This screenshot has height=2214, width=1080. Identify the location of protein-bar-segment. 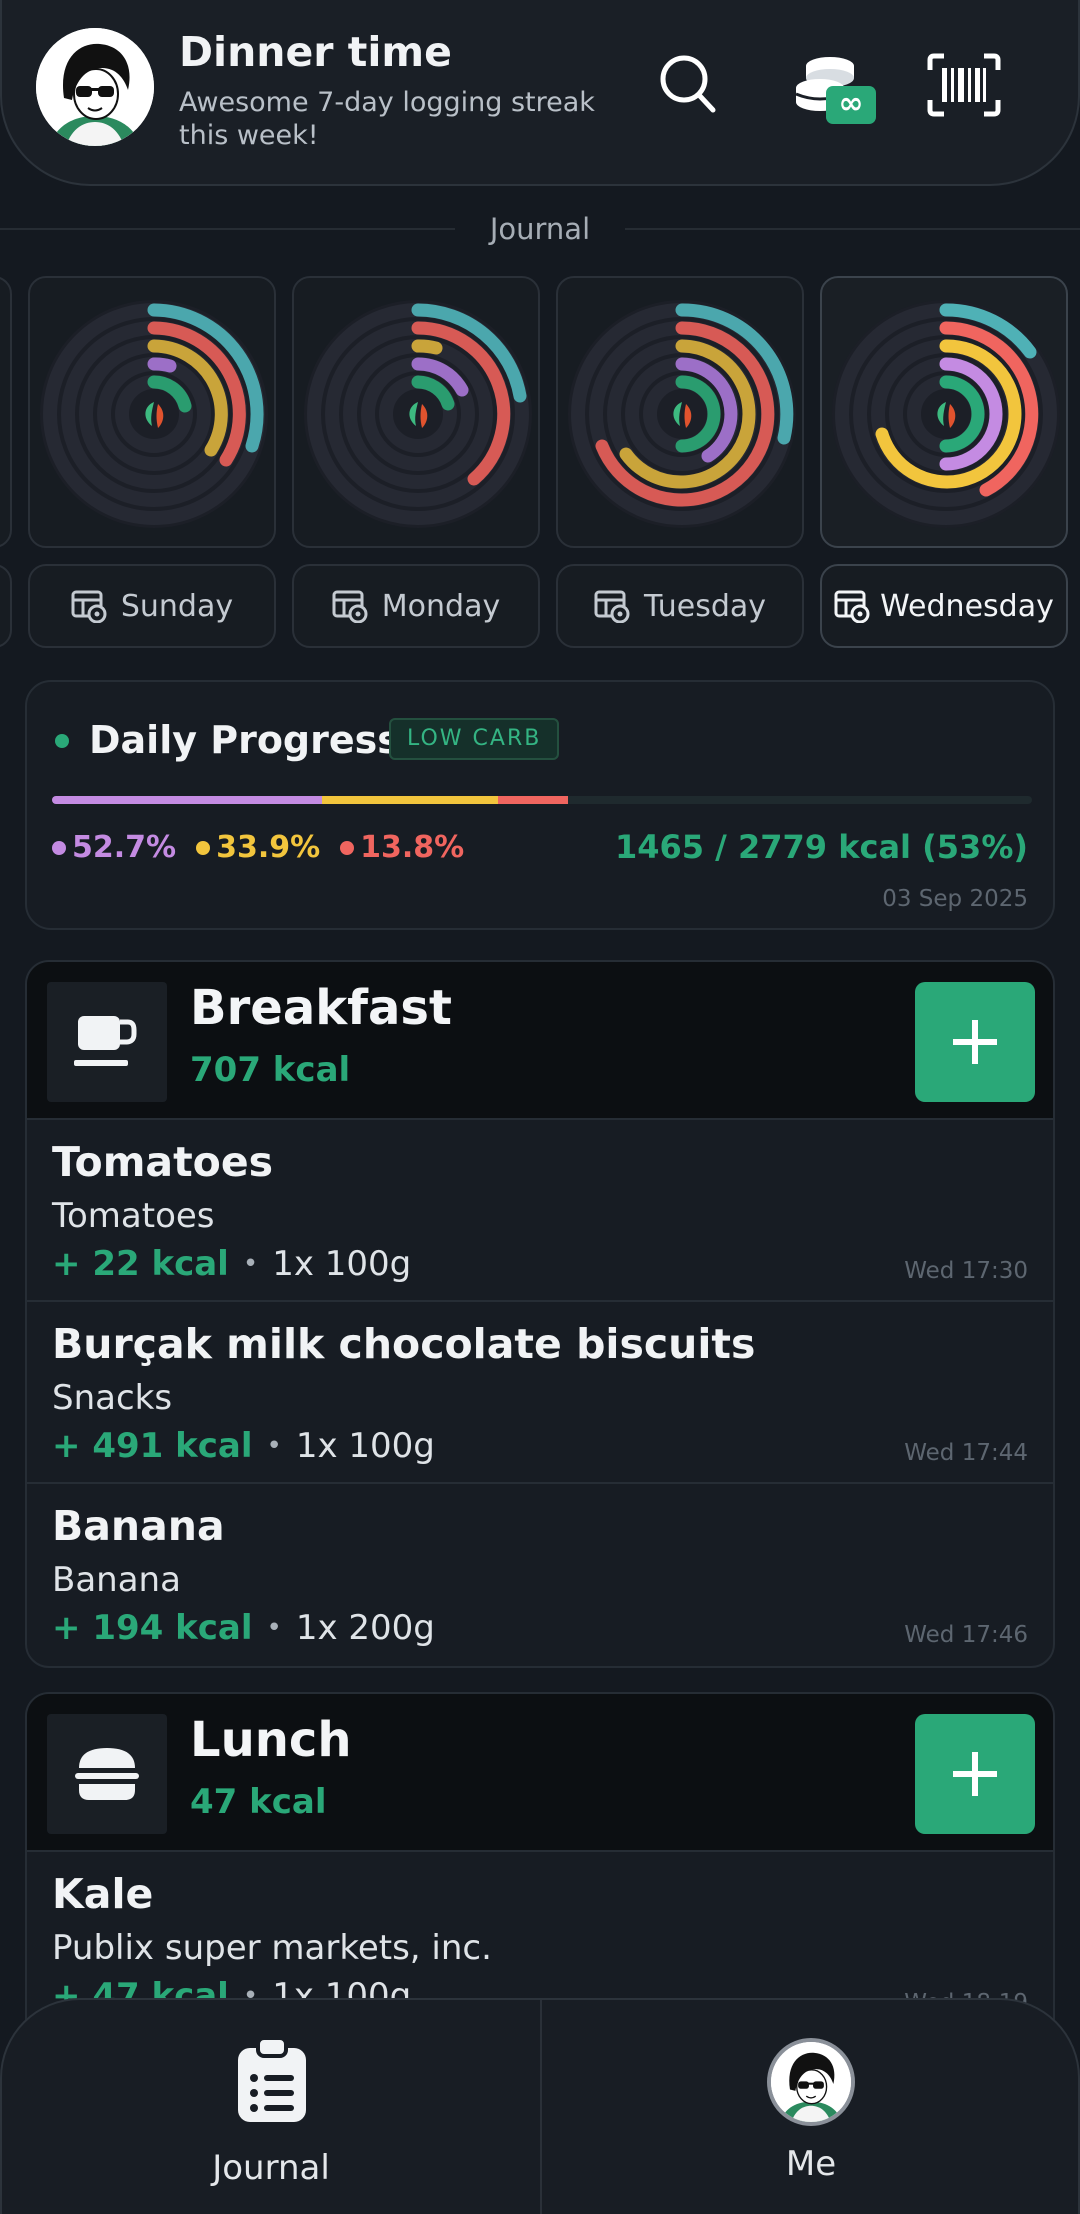
(533, 800).